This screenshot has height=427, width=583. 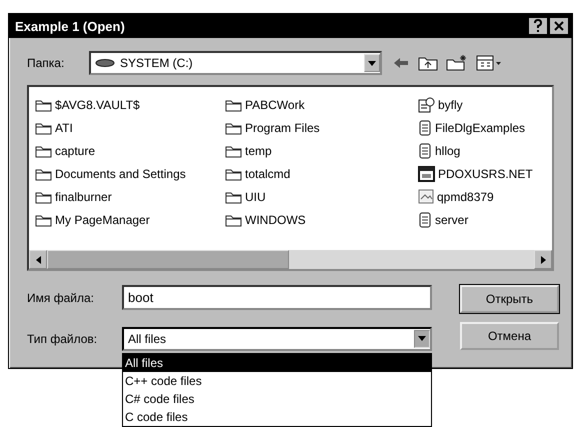 What do you see at coordinates (130, 127) in the screenshot?
I see `file-list-item: ATI` at bounding box center [130, 127].